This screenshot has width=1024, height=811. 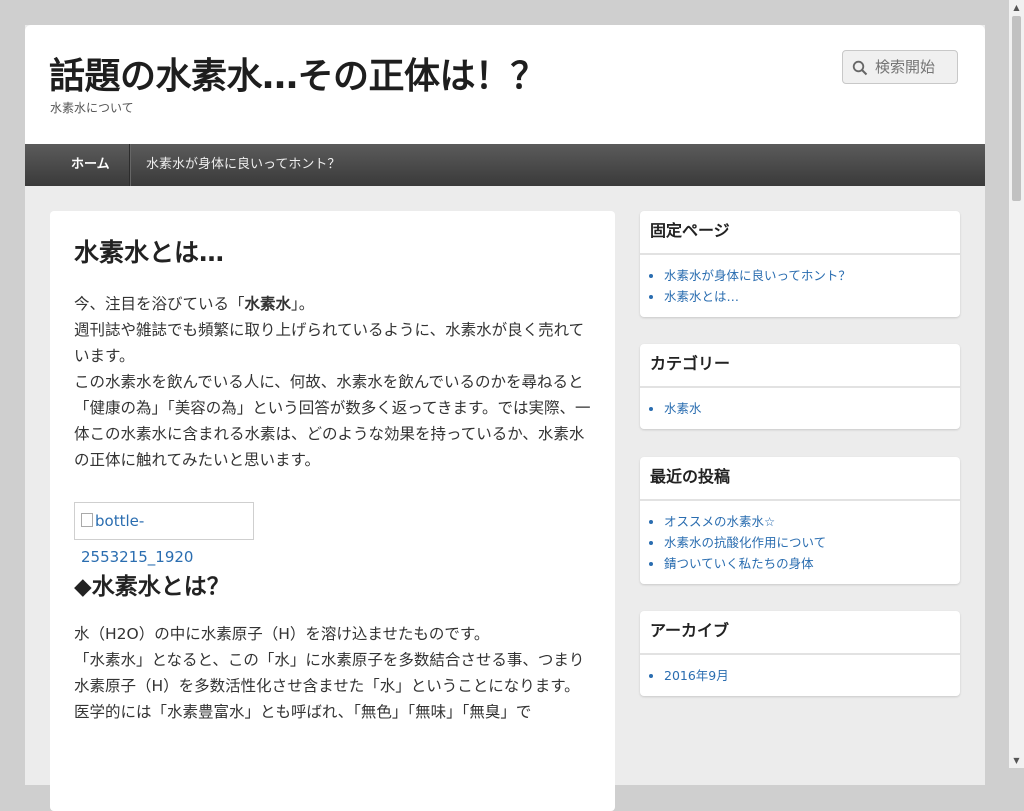 I want to click on paragraph-1: 今、注目を浴びている「水素水」。, so click(x=334, y=304).